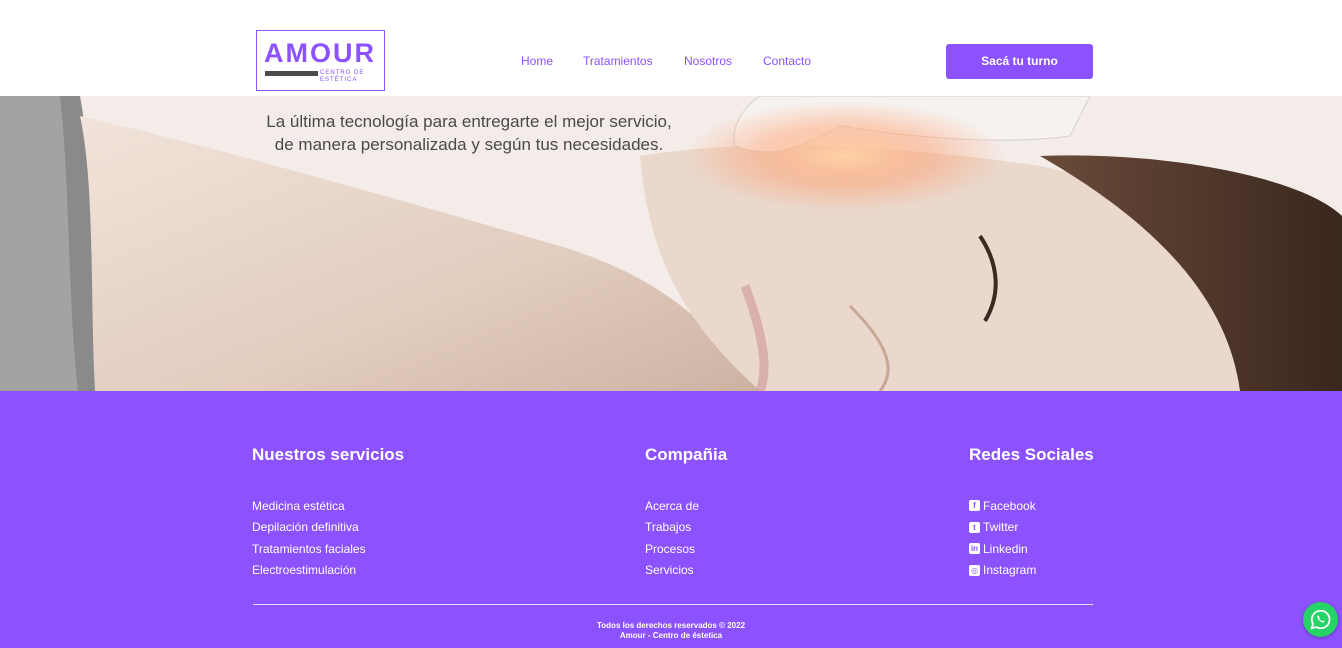 This screenshot has width=1342, height=648. I want to click on company-link: Servicios, so click(672, 571).